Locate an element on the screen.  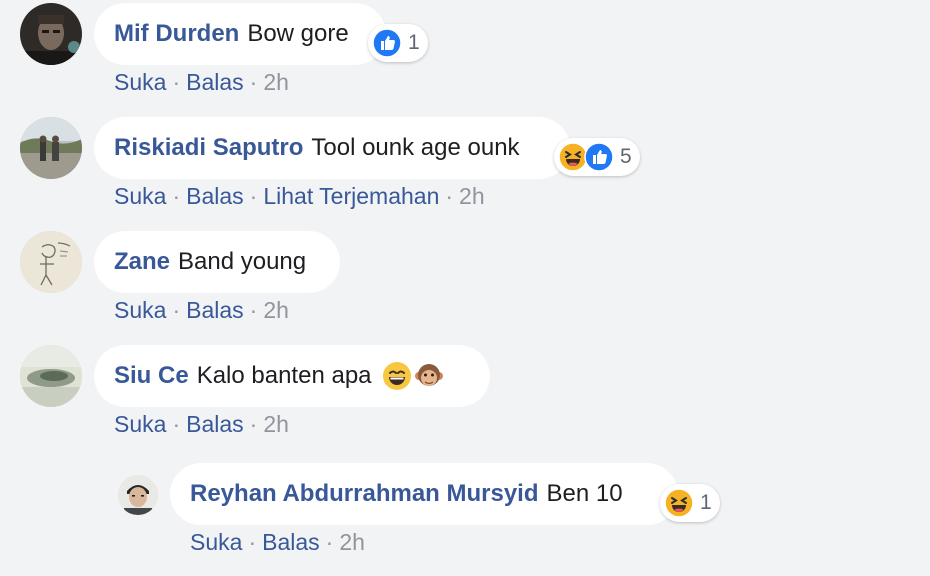
comment-actions: Suka · Balas · Lihat Terjemahan · 2h is located at coordinates (299, 196).